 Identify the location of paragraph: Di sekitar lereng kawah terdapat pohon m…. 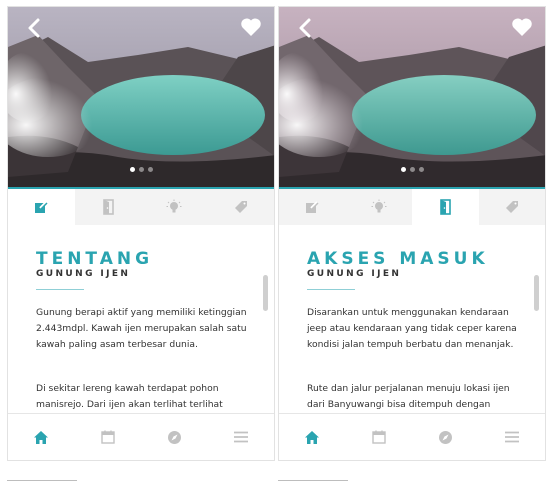
(129, 396).